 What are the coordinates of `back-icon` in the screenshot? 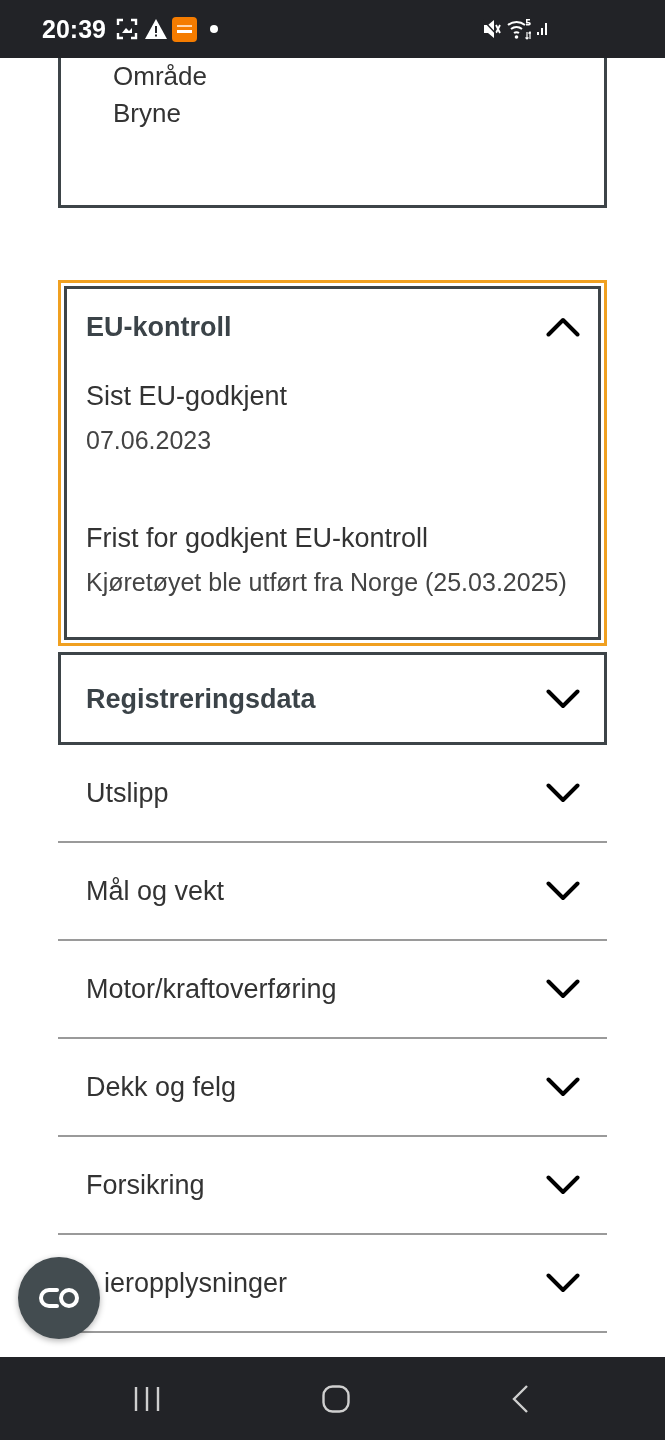 It's located at (520, 1398).